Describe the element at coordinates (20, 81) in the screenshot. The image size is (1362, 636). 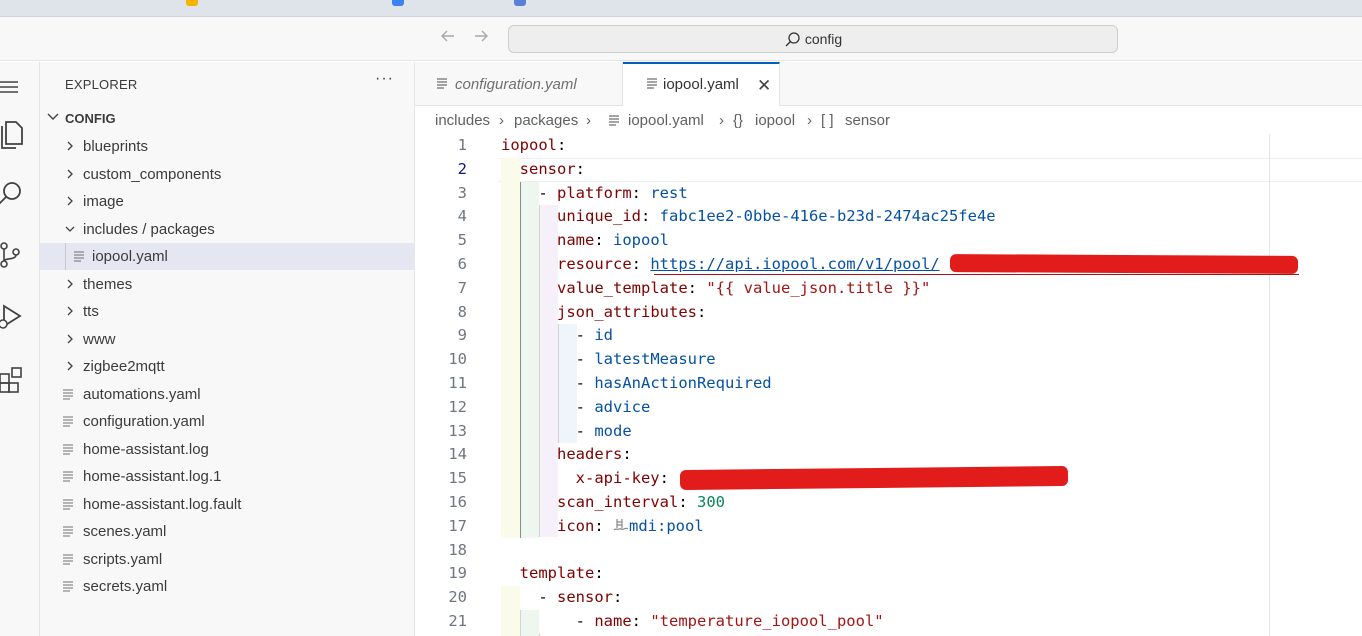
I see `menu-icon` at that location.